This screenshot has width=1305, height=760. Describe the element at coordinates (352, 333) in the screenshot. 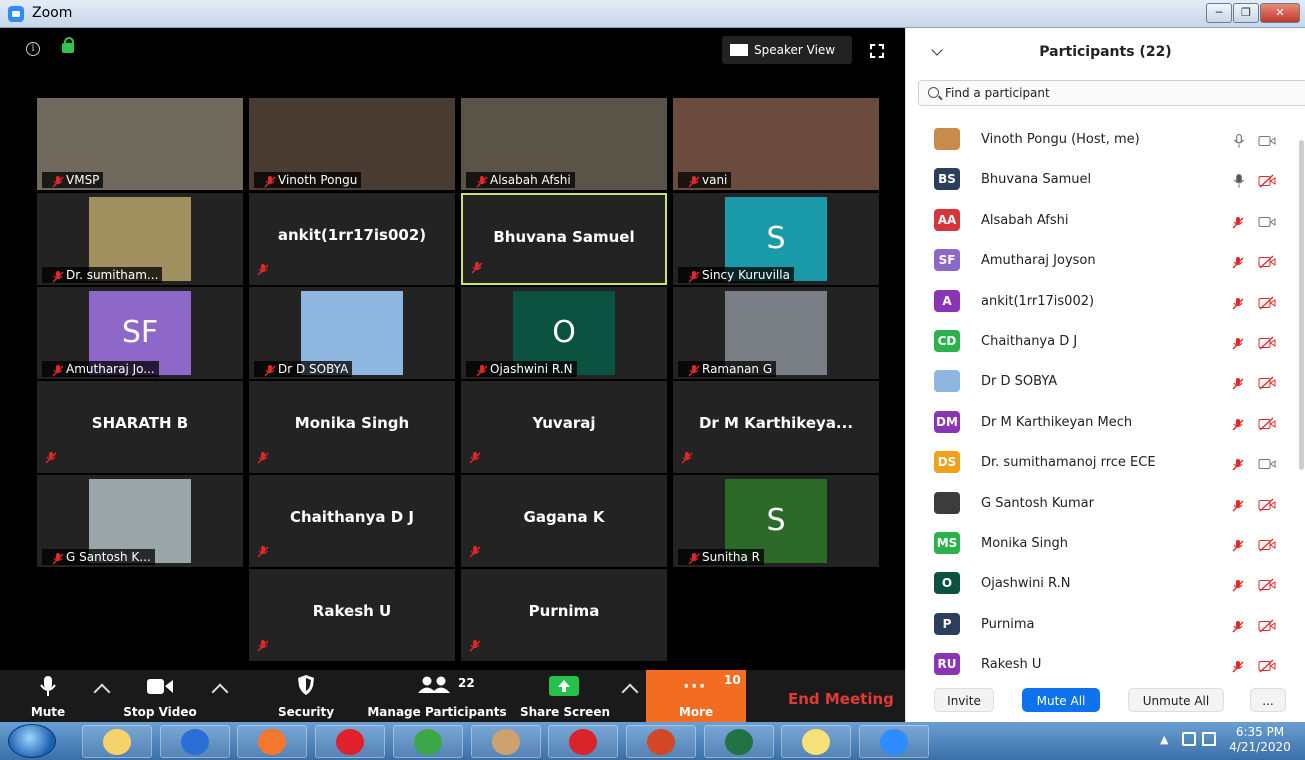

I see `video-tile: Dr D SOBYA` at that location.